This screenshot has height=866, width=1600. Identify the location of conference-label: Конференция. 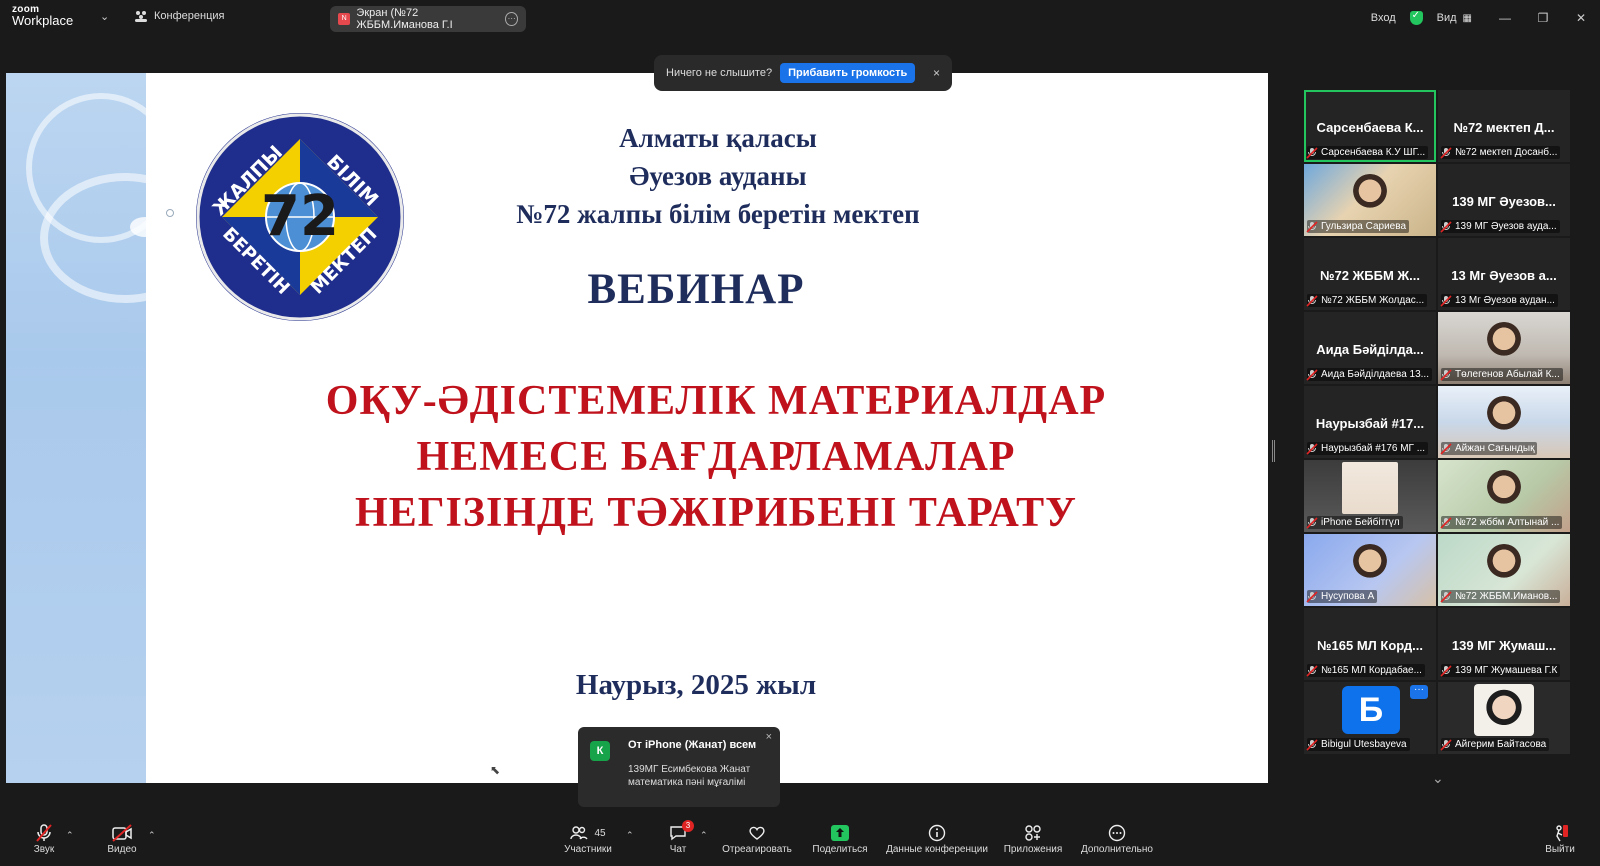
(189, 16).